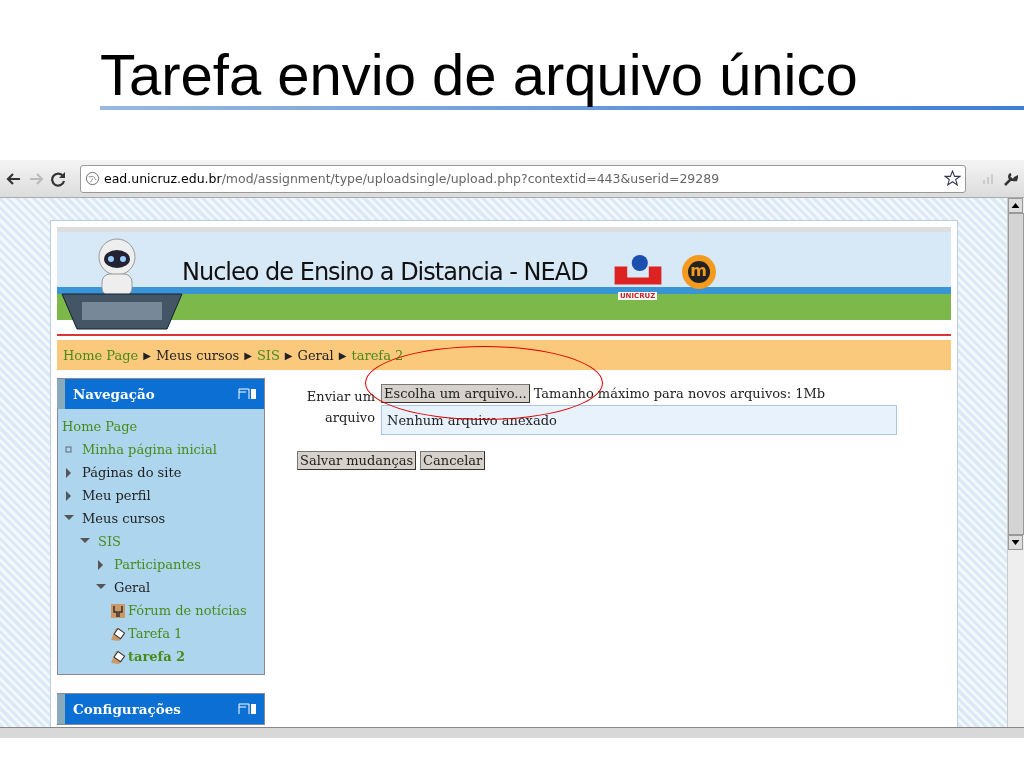 The height and width of the screenshot is (768, 1024). I want to click on block-title: Navegação, so click(114, 394).